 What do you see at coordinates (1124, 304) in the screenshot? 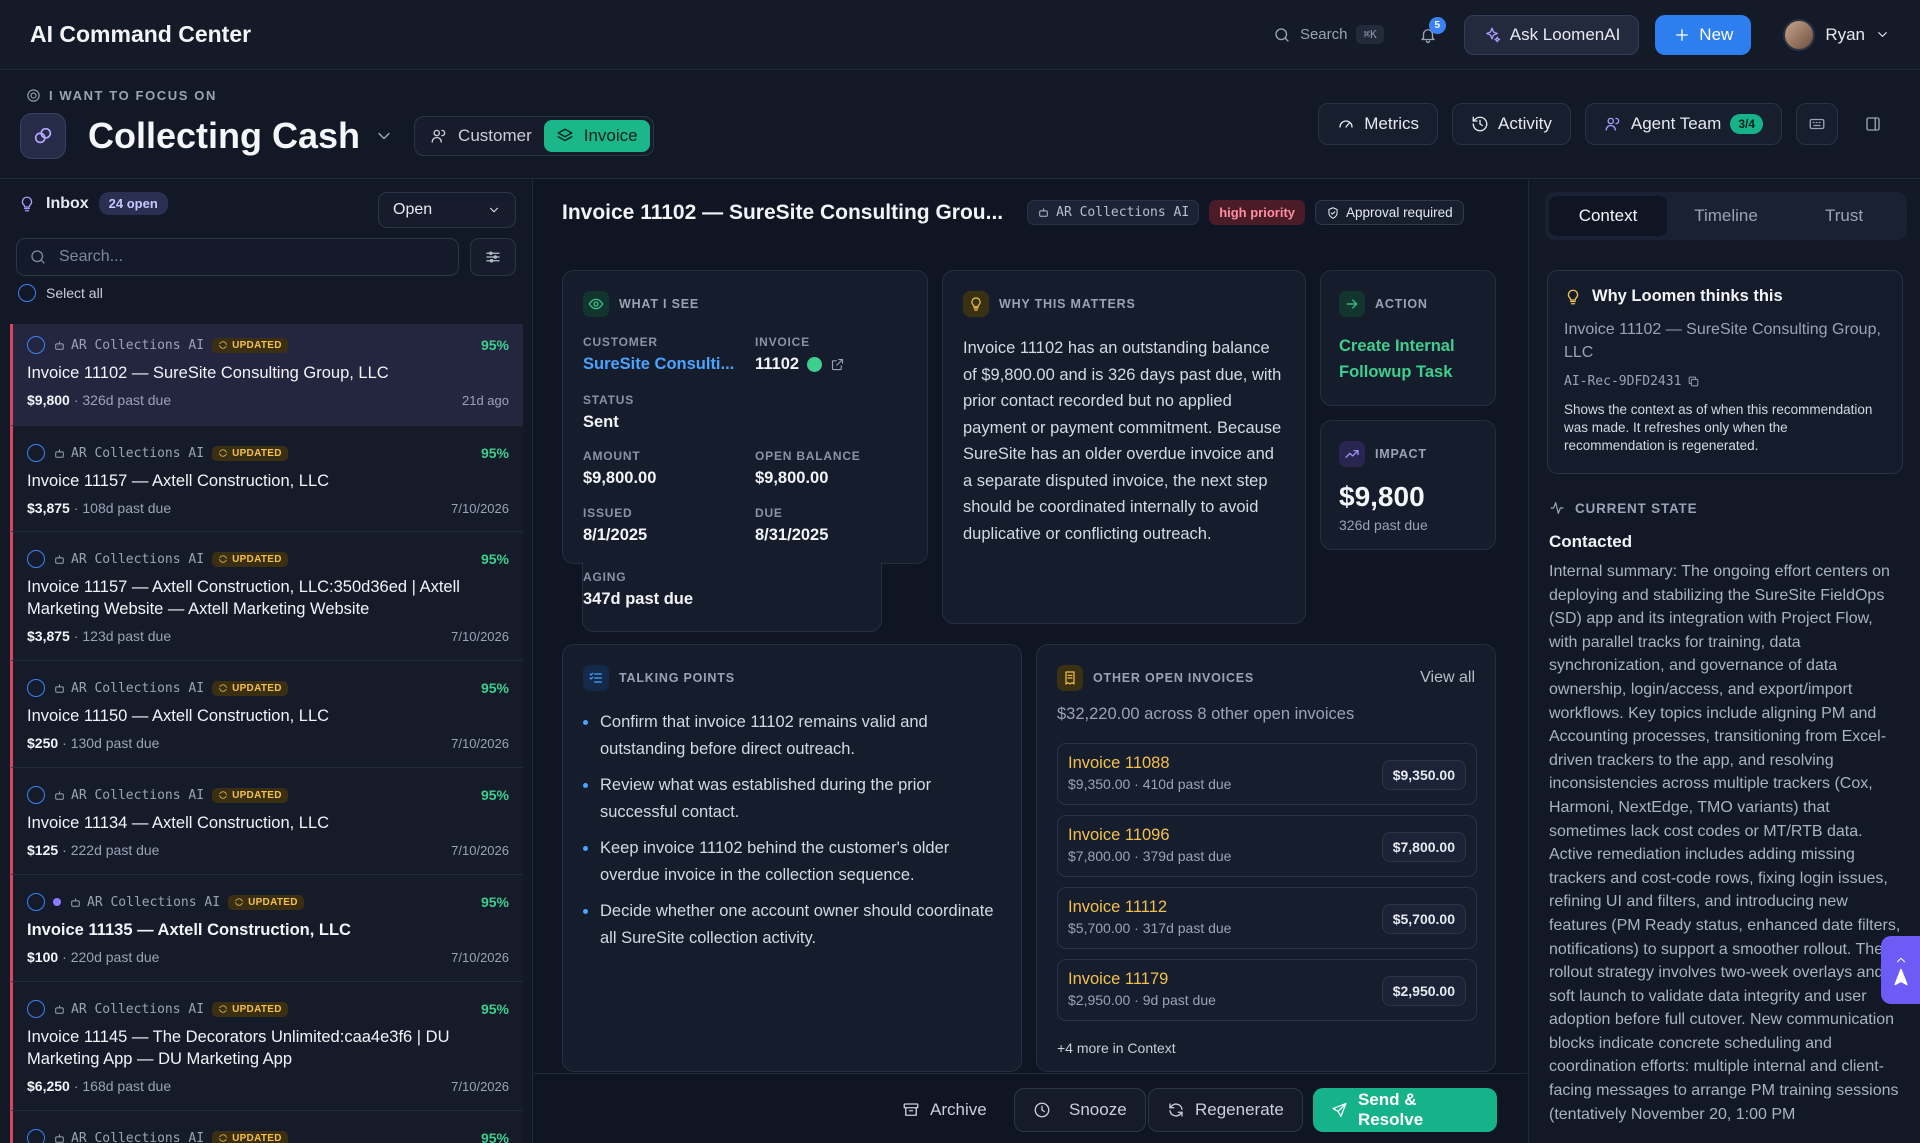
I see `why-matters-header: WHY THIS MATTERS` at bounding box center [1124, 304].